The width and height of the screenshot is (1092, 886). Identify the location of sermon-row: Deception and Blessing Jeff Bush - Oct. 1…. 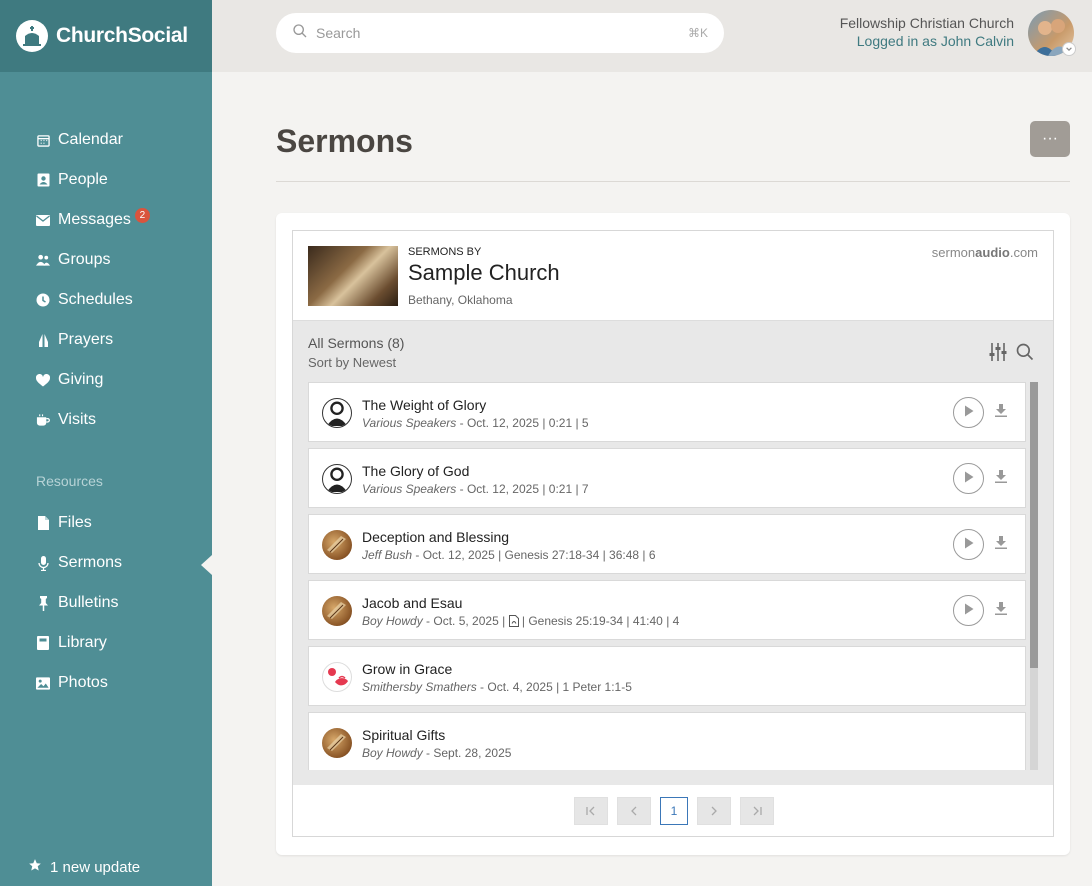
(667, 544).